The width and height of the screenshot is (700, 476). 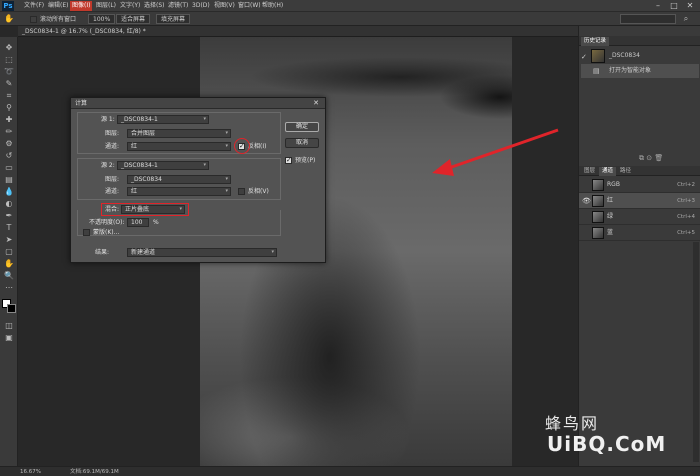 What do you see at coordinates (179, 146) in the screenshot?
I see `source1-channel-select: 红 ▾` at bounding box center [179, 146].